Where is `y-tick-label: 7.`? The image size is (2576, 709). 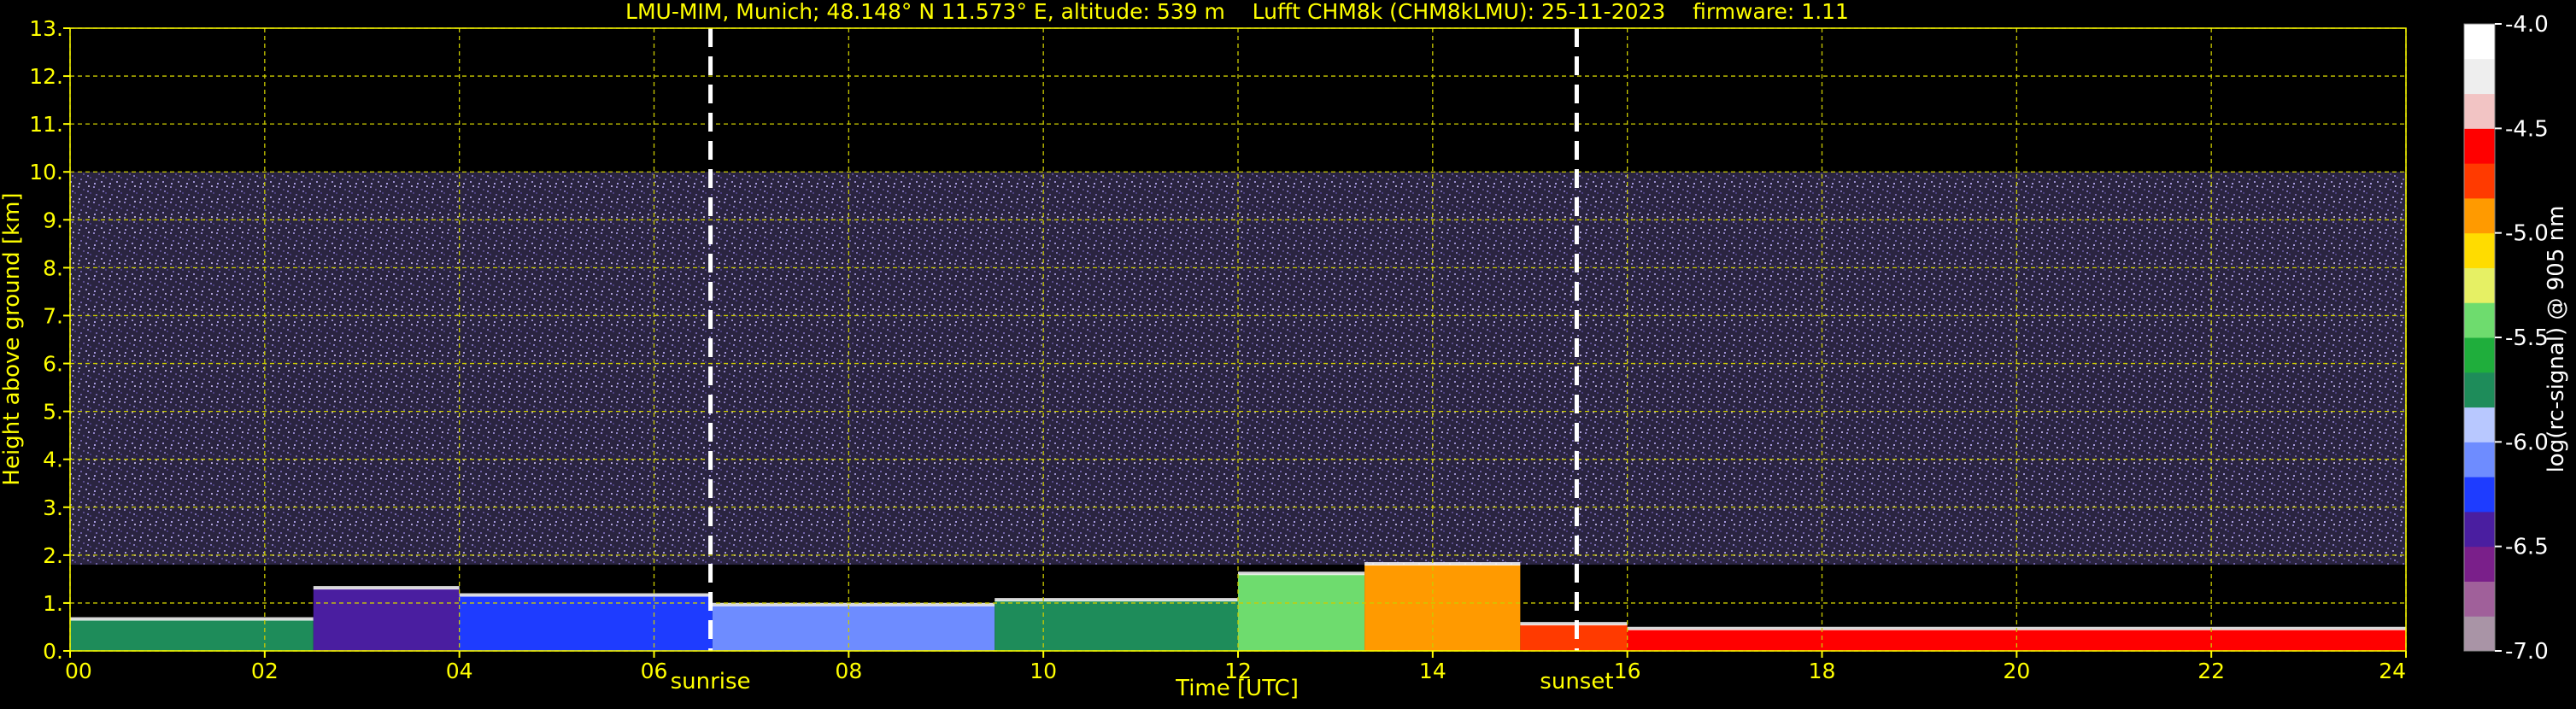
y-tick-label: 7. is located at coordinates (53, 315).